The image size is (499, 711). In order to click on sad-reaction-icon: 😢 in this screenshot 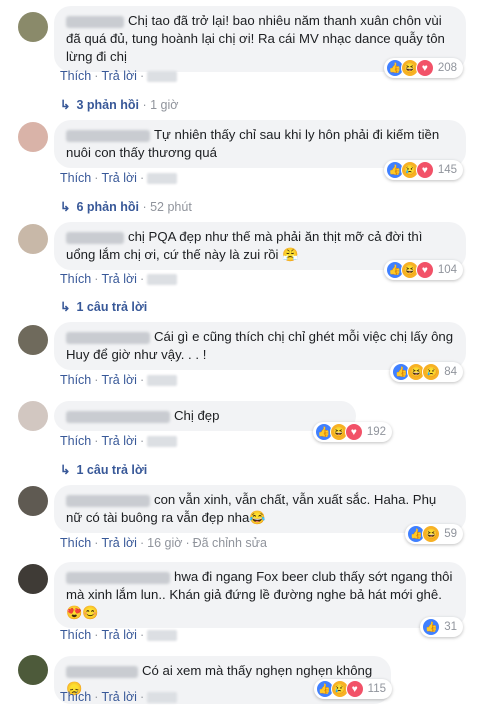, I will do `click(431, 372)`.